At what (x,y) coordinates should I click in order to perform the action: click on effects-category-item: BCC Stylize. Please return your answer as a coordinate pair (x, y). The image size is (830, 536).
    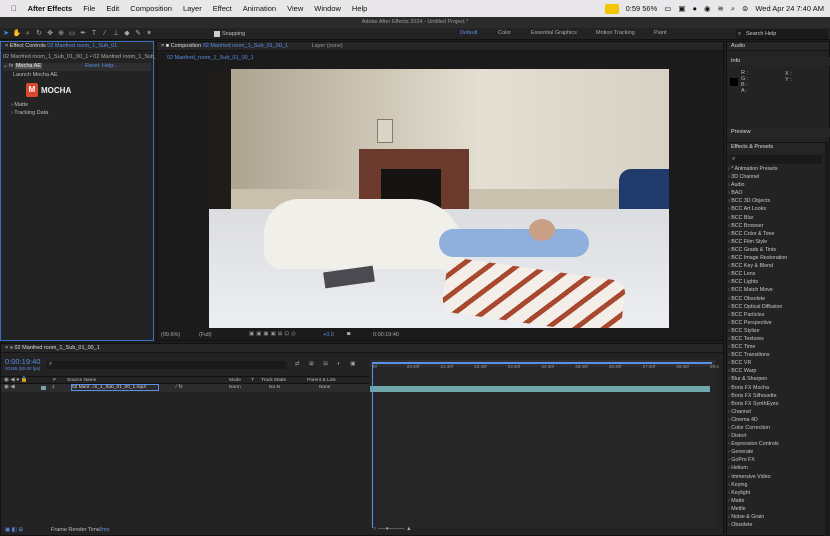
    Looking at the image, I should click on (775, 331).